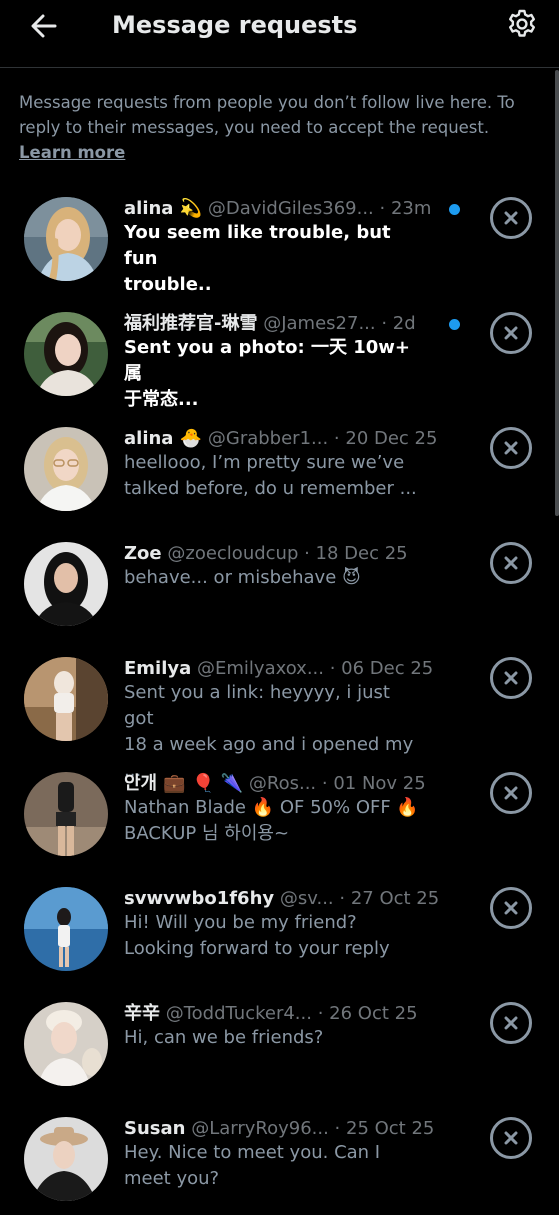  What do you see at coordinates (371, 783) in the screenshot?
I see `message-date: · 01 Nov 25` at bounding box center [371, 783].